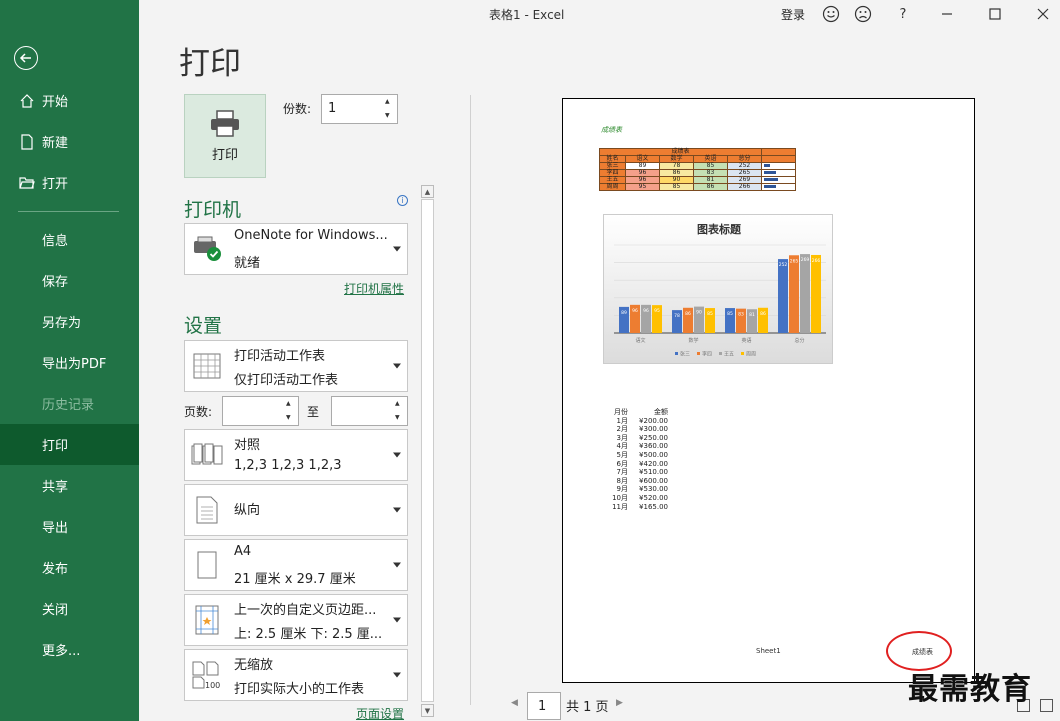 The width and height of the screenshot is (1060, 721). Describe the element at coordinates (369, 411) in the screenshot. I see `pages-to-input: ▲ ▼` at that location.